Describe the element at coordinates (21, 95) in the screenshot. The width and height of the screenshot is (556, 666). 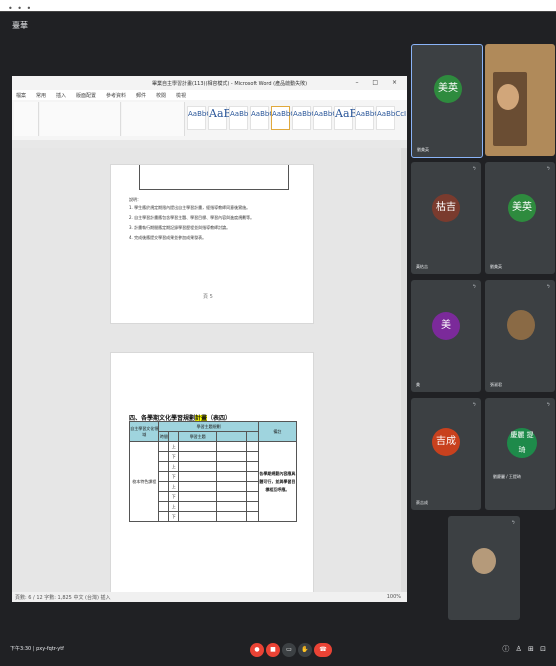
I see `menu-file: 檔案` at that location.